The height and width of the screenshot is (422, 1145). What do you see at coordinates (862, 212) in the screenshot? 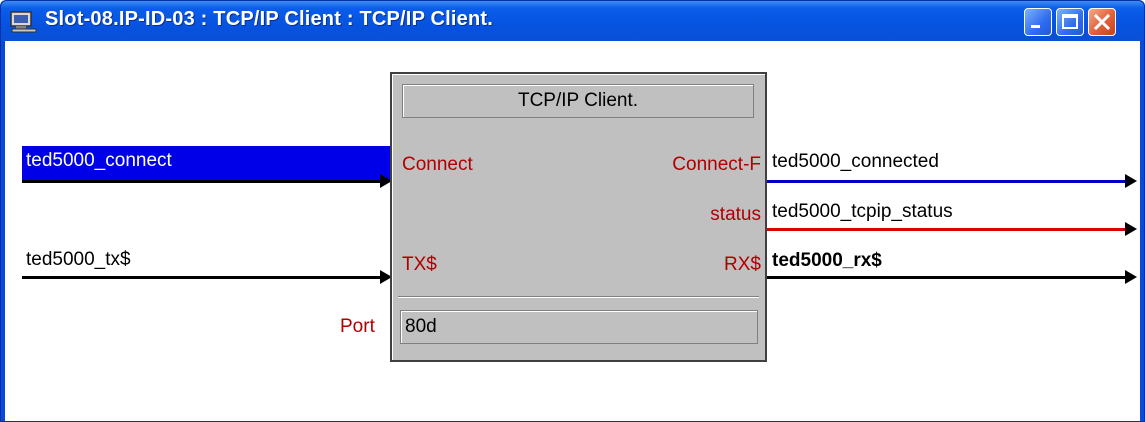
I see `output-signal-status: ted5000_tcpip_status` at bounding box center [862, 212].